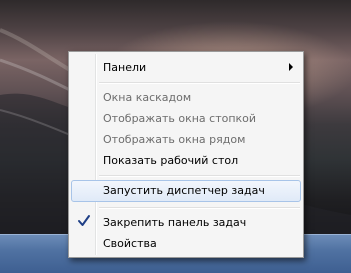  What do you see at coordinates (84, 220) in the screenshot?
I see `check-icon` at bounding box center [84, 220].